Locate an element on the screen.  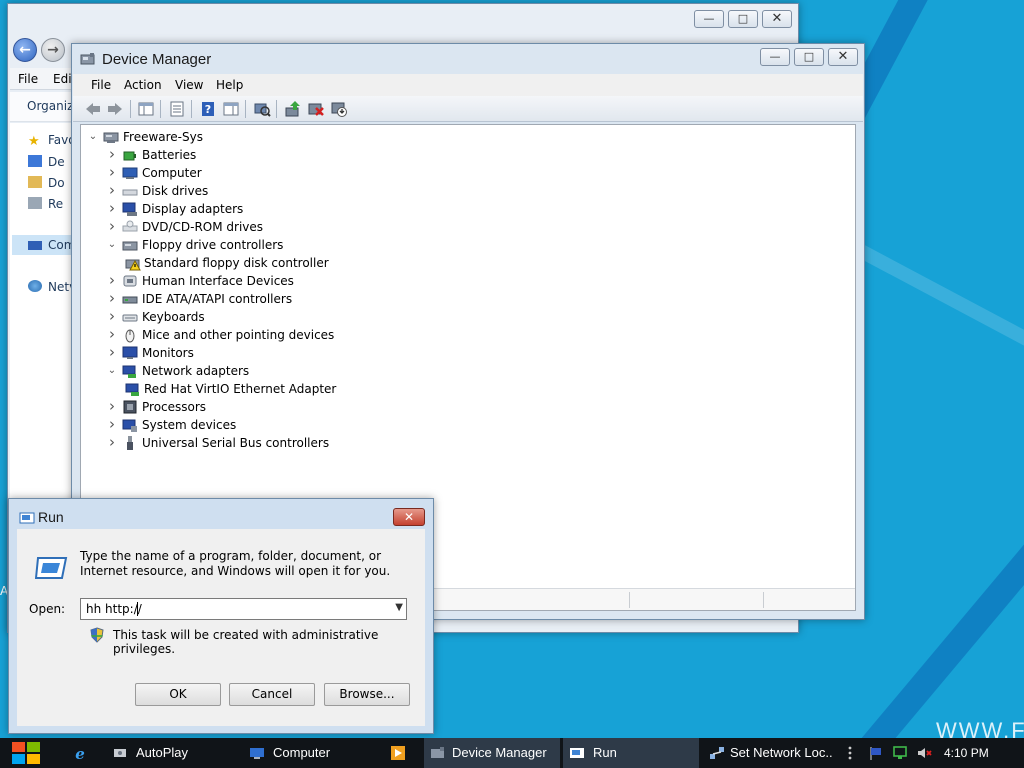
nav-item-favorites: ★ Favo is located at coordinates (52, 141).